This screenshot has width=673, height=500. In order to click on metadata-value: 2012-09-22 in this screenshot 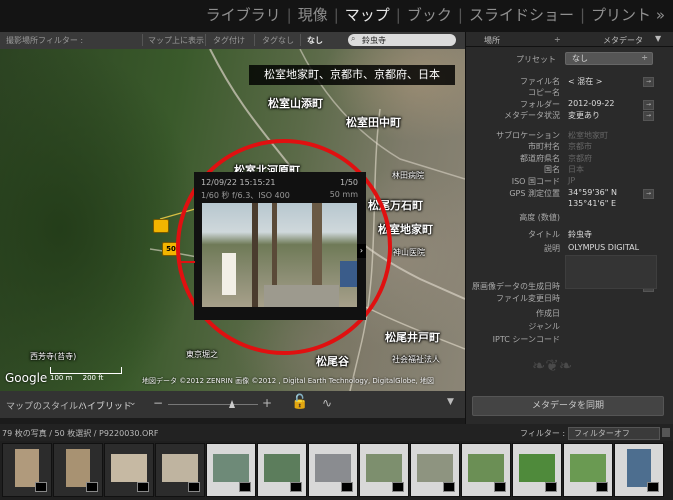, I will do `click(591, 103)`.